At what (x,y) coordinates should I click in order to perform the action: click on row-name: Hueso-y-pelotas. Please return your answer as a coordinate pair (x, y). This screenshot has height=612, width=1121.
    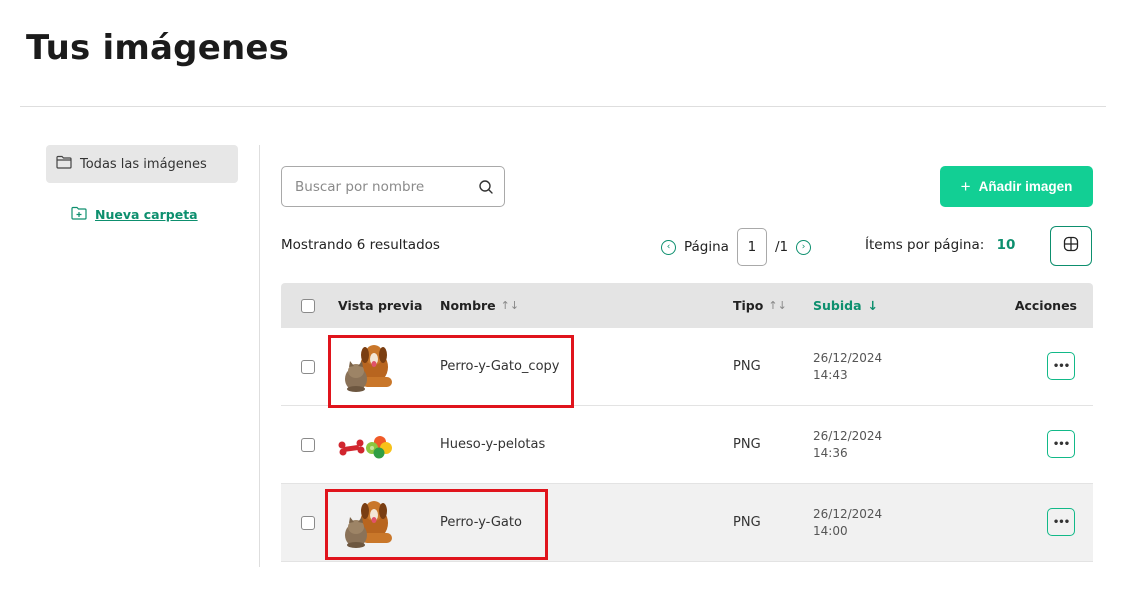
    Looking at the image, I should click on (493, 444).